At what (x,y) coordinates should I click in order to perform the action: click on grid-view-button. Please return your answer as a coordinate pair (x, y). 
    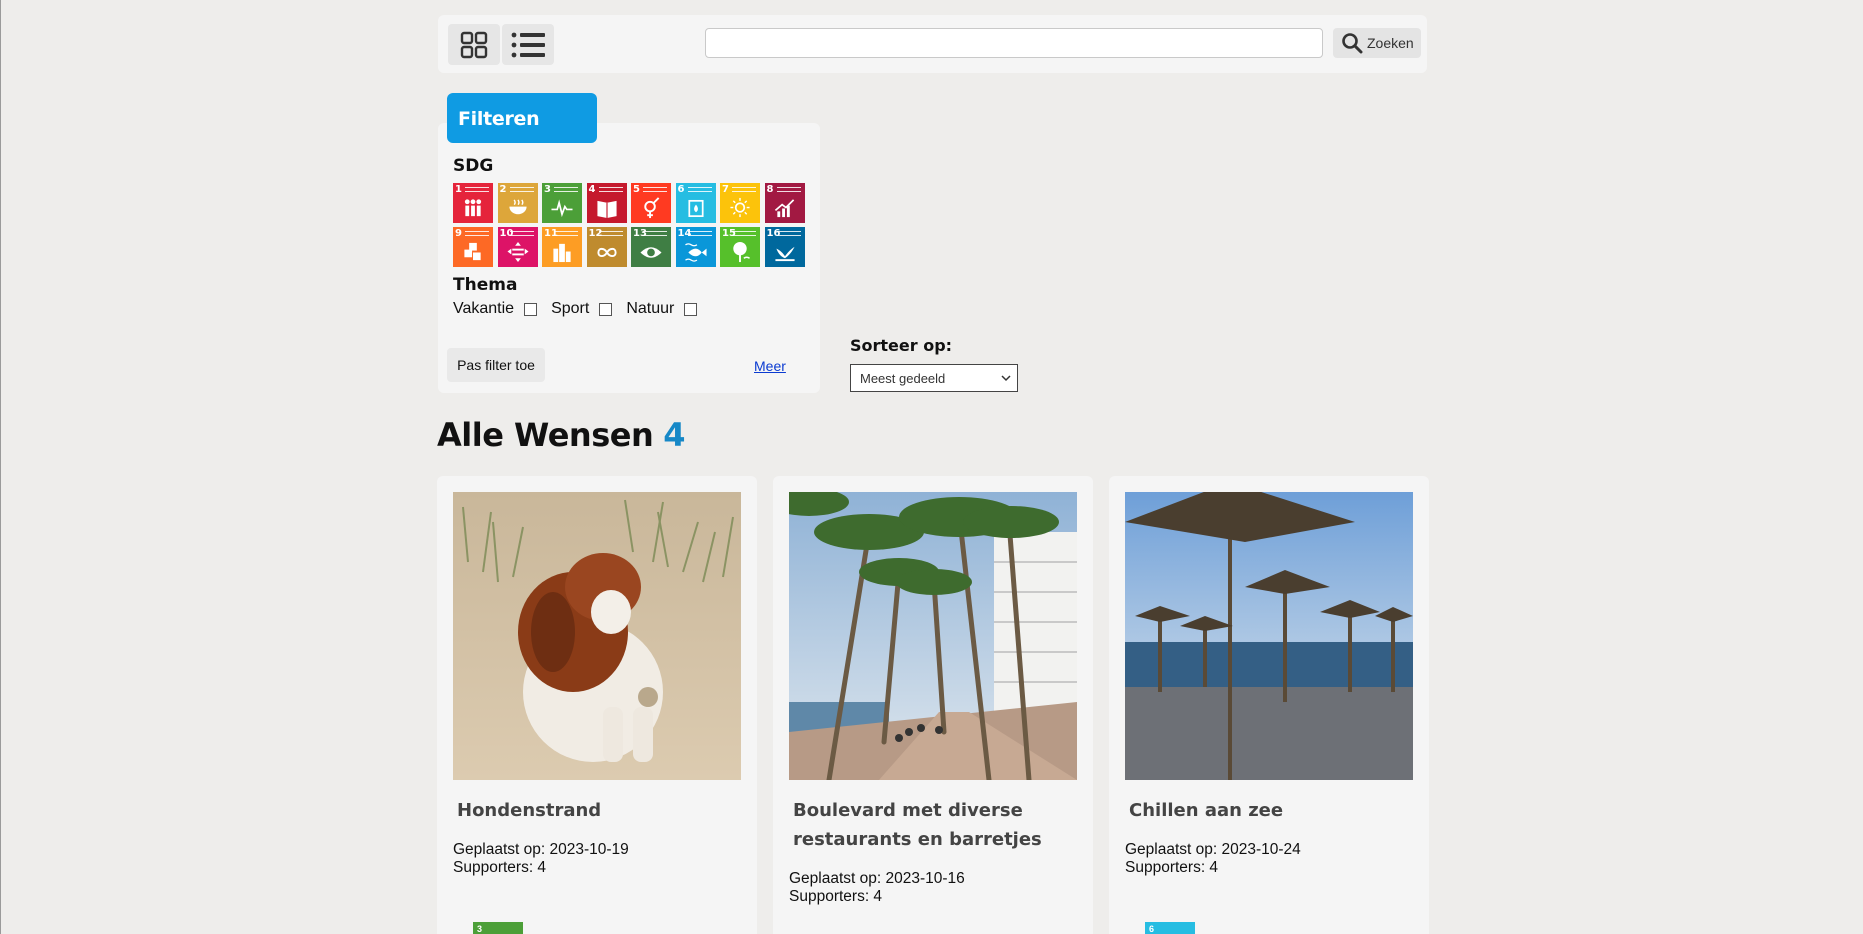
    Looking at the image, I should click on (474, 44).